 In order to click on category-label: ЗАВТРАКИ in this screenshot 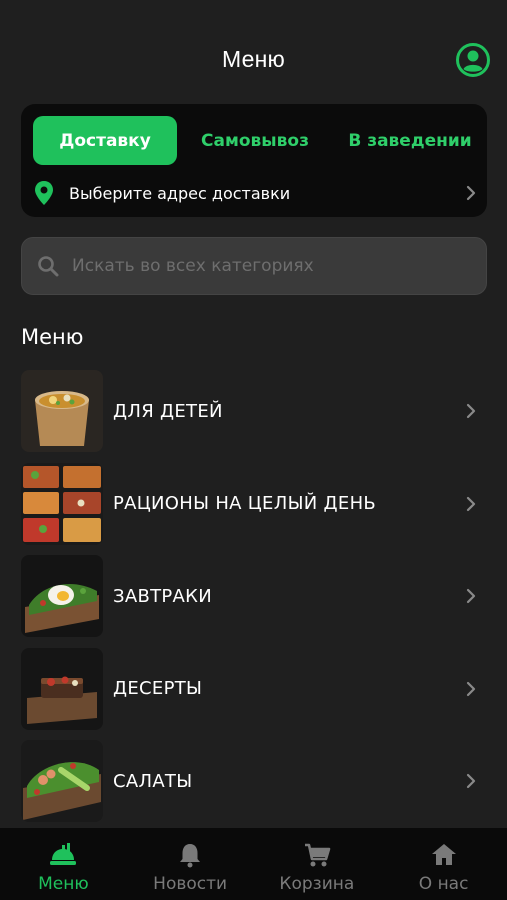, I will do `click(163, 596)`.